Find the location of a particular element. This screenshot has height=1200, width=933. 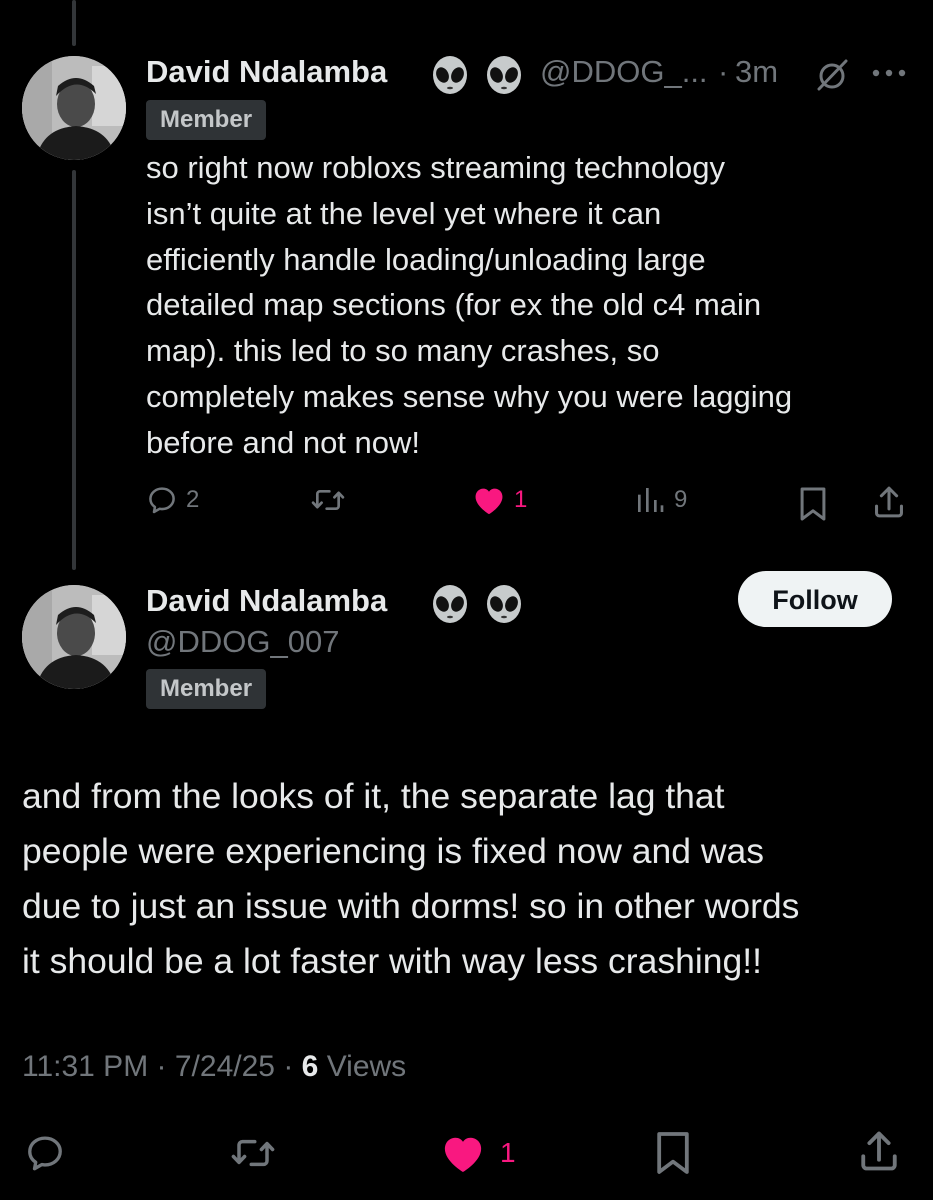

post-time: 11:31 PM is located at coordinates (85, 1066).